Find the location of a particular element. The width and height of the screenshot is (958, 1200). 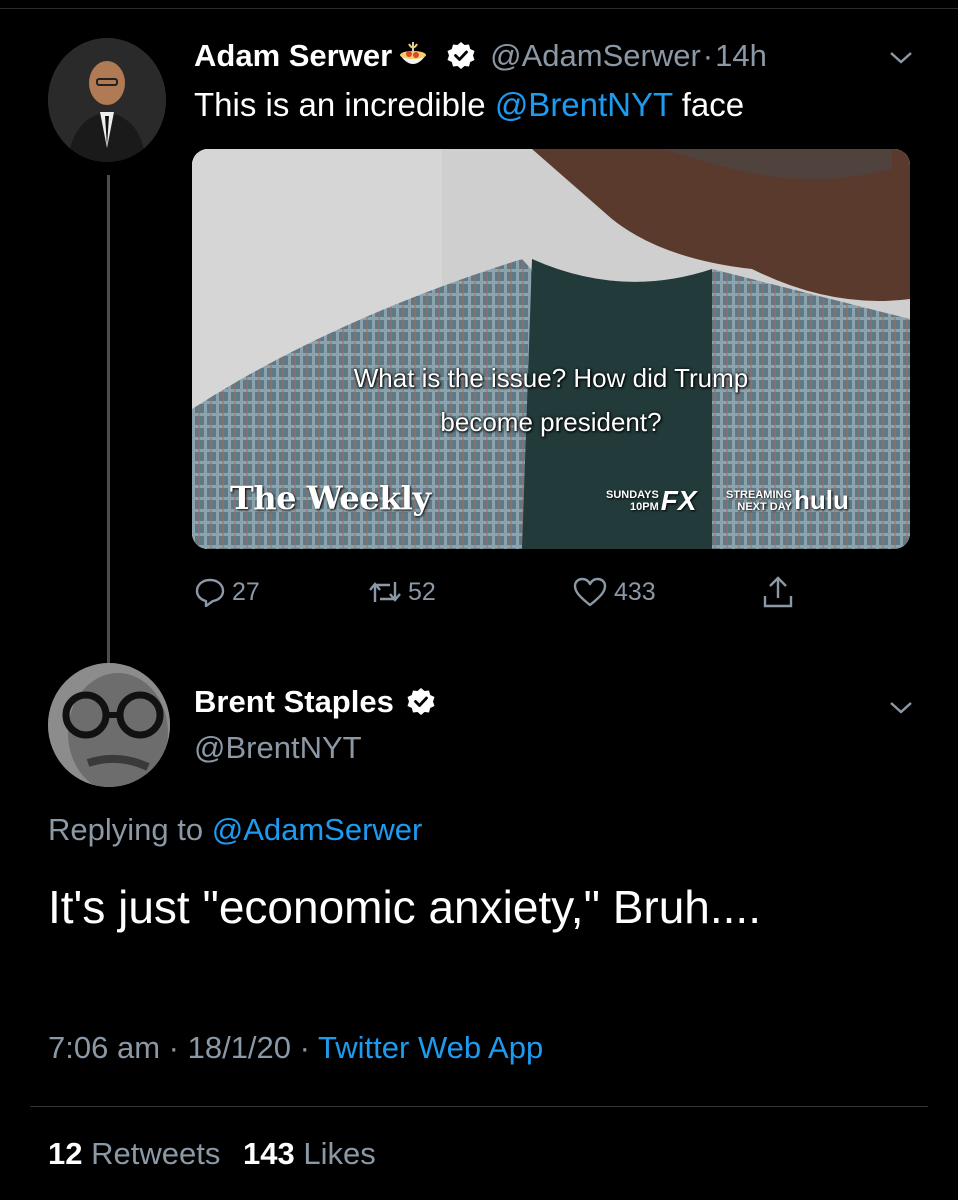

hulu-schedule-line2: NEXT DAY is located at coordinates (764, 506).